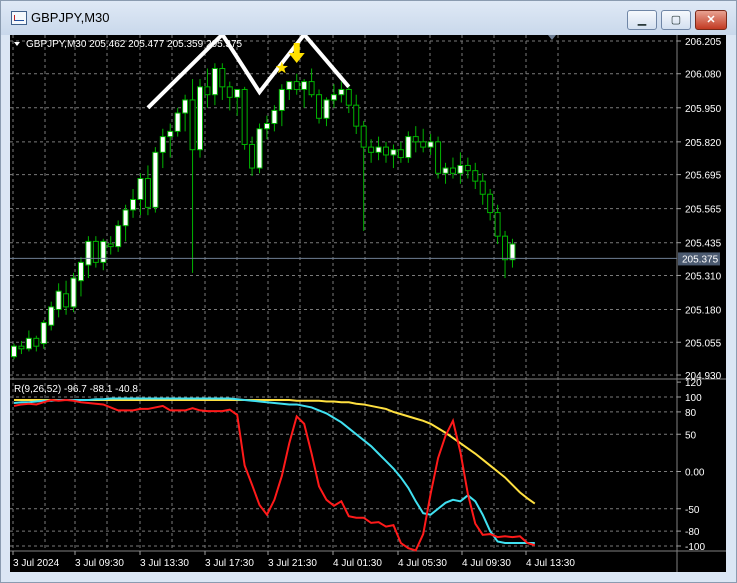  I want to click on oscillator-level-label: 120, so click(693, 383).